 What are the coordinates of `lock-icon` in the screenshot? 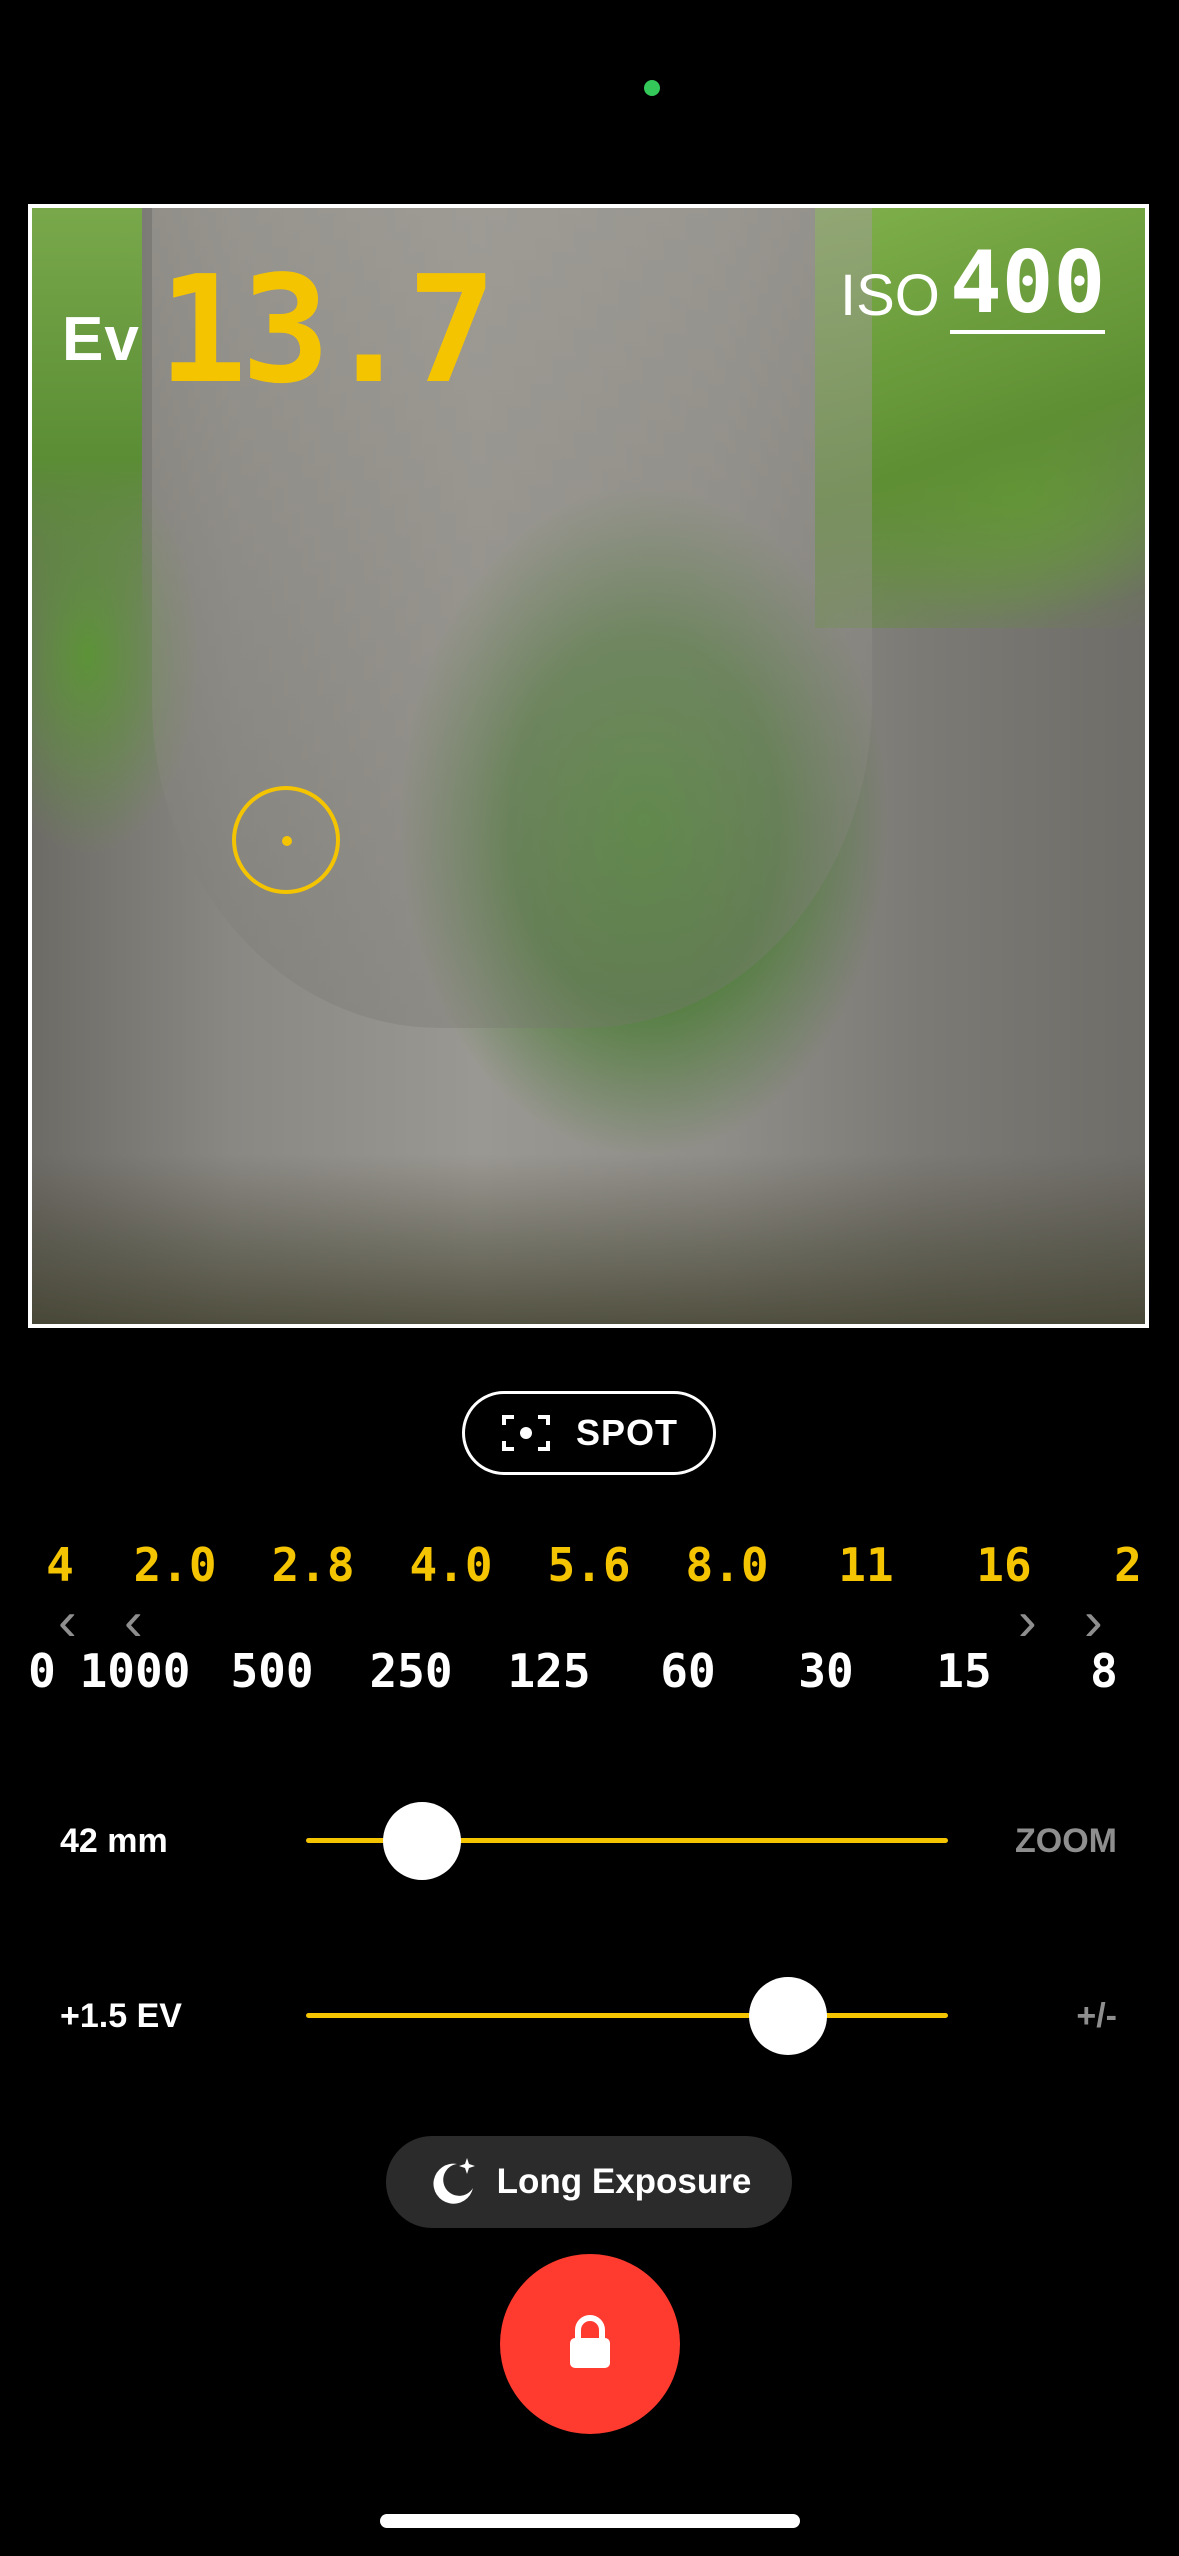 It's located at (590, 2344).